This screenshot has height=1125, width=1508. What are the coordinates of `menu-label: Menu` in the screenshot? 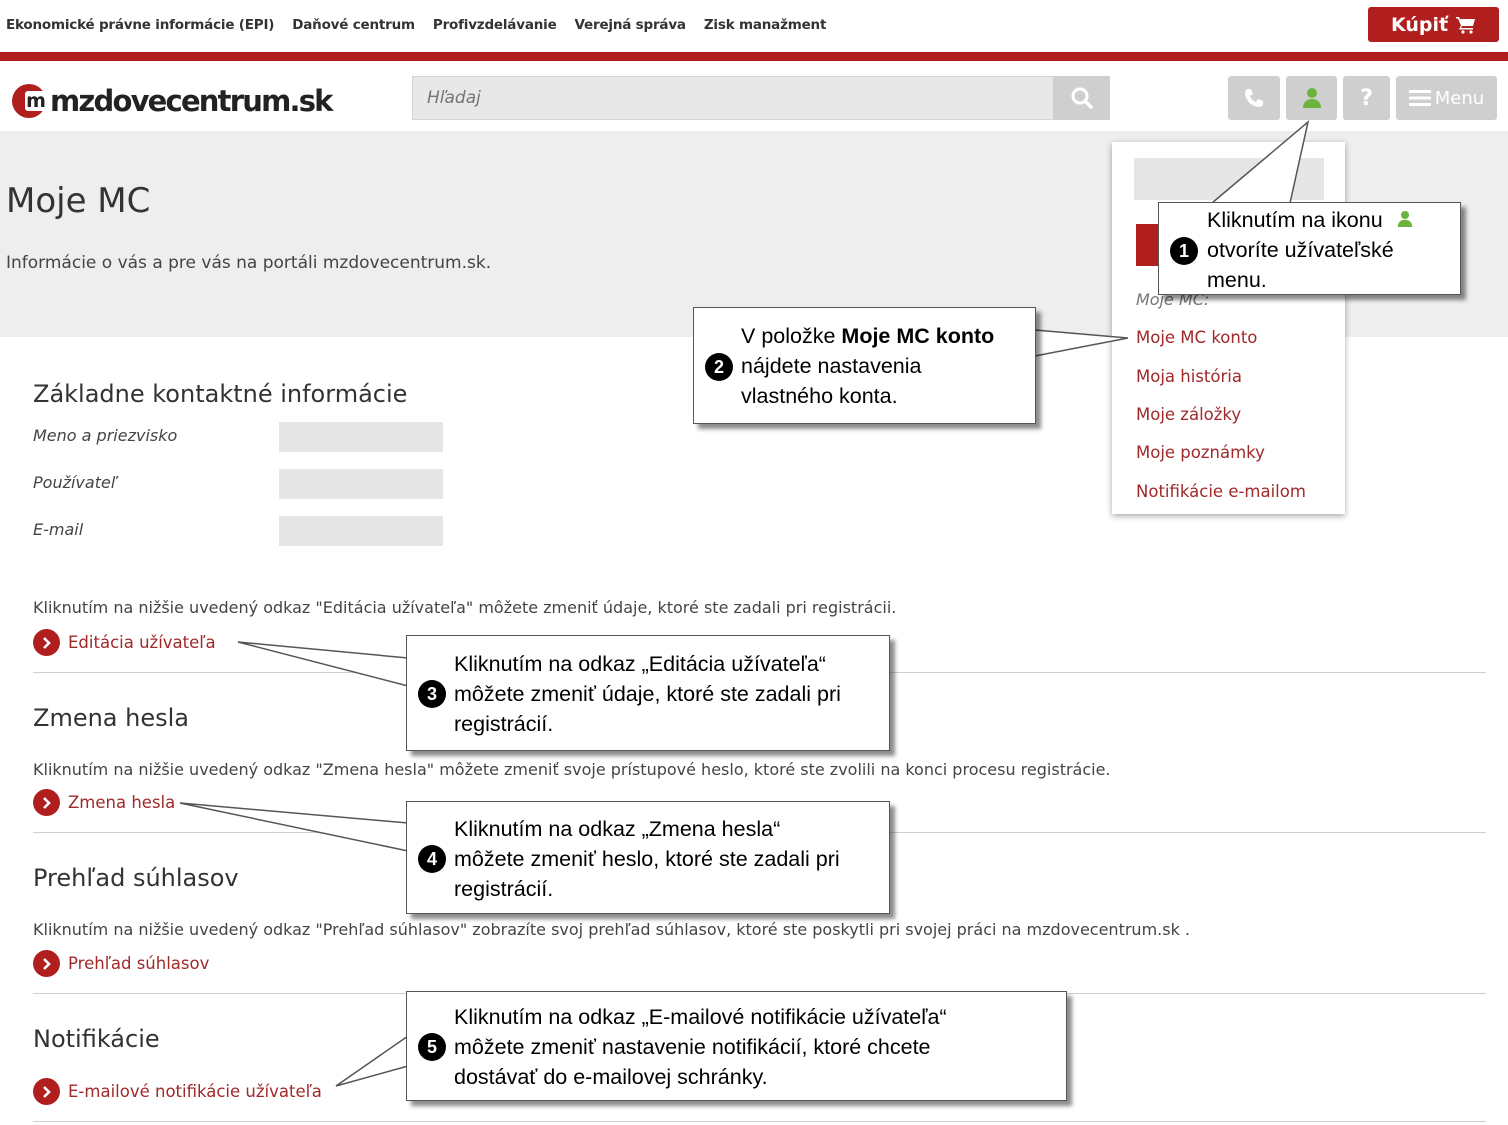 It's located at (1459, 98).